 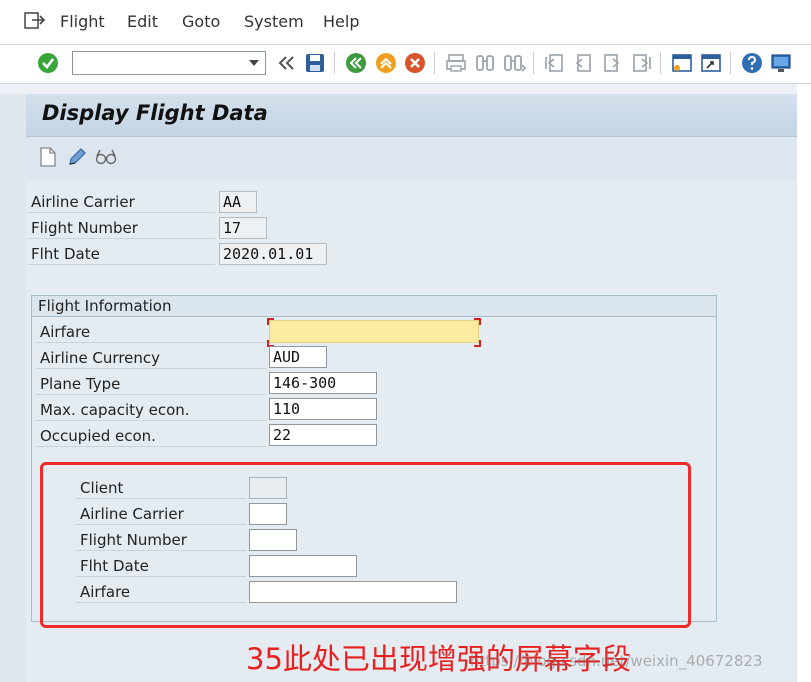 What do you see at coordinates (583, 63) in the screenshot?
I see `previous-page-icon` at bounding box center [583, 63].